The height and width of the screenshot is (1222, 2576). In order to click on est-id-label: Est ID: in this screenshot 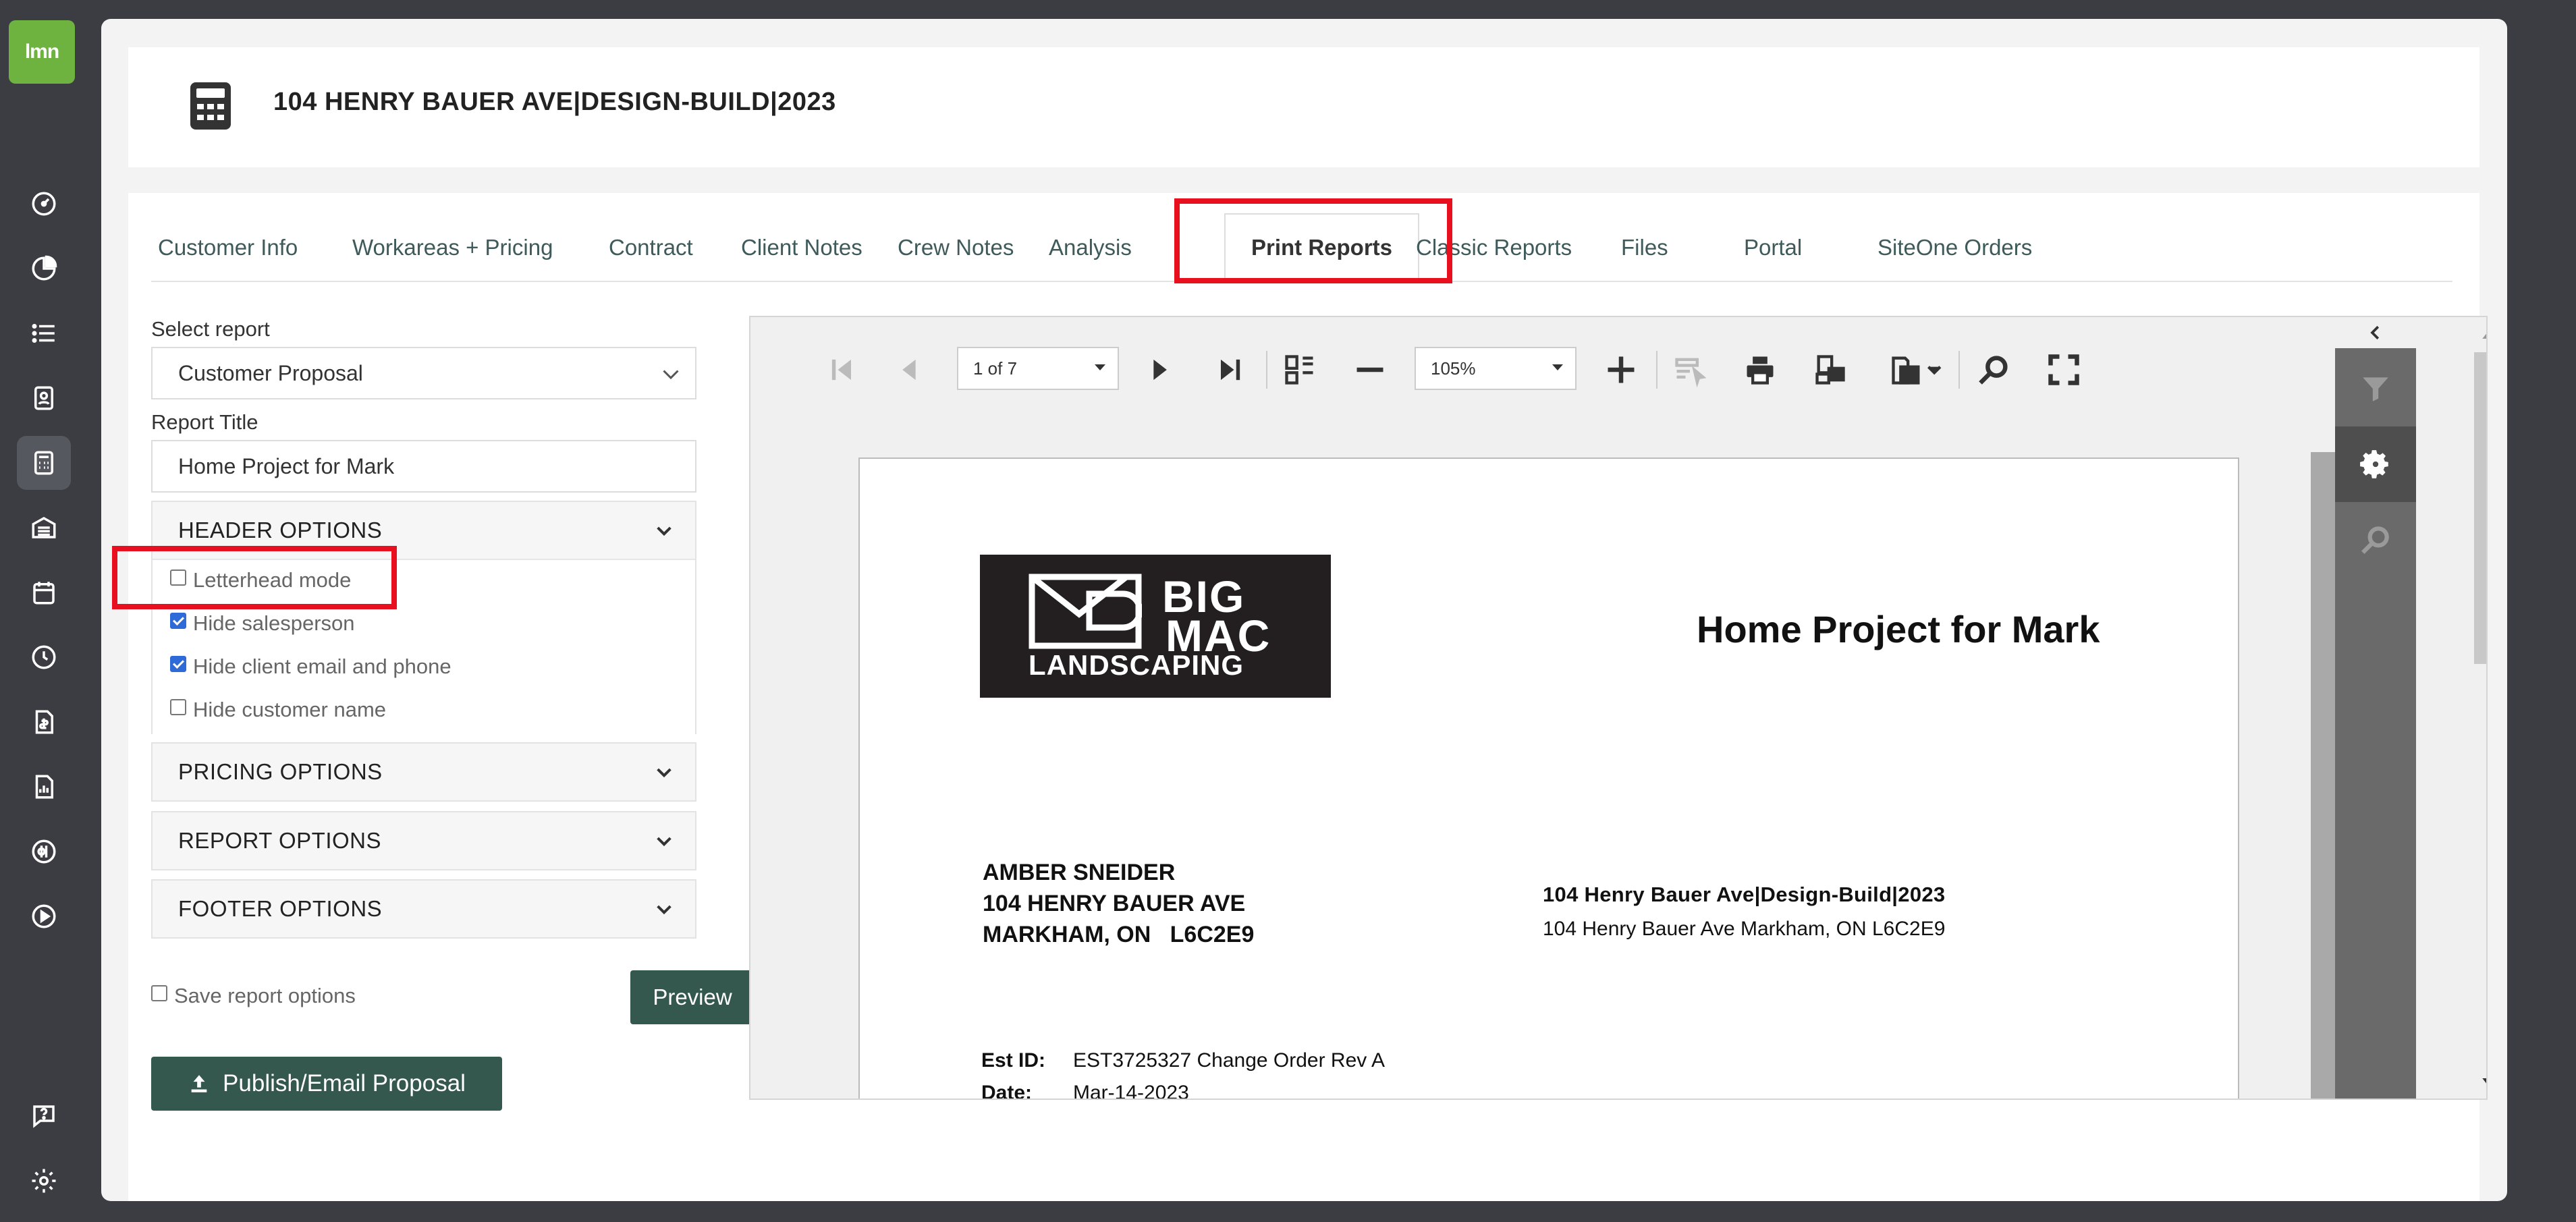, I will do `click(1013, 1060)`.